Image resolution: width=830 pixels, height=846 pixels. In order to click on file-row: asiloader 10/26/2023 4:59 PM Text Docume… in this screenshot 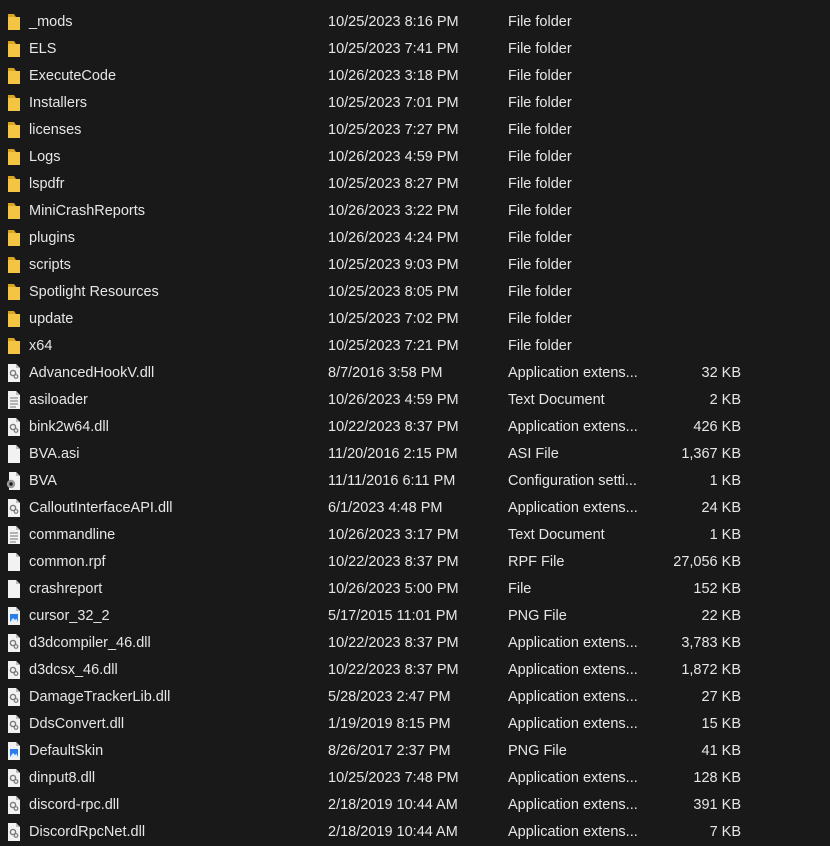, I will do `click(415, 400)`.